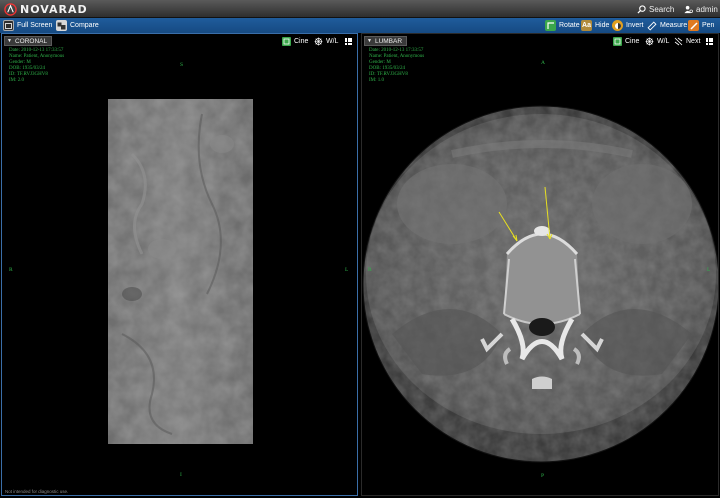 The height and width of the screenshot is (498, 720). I want to click on rotate-label: Rotate, so click(569, 25).